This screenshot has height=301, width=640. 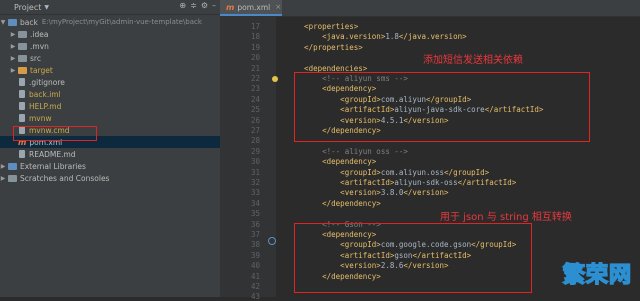 I want to click on tree-item-idea: ▶ .idea, so click(x=115, y=34).